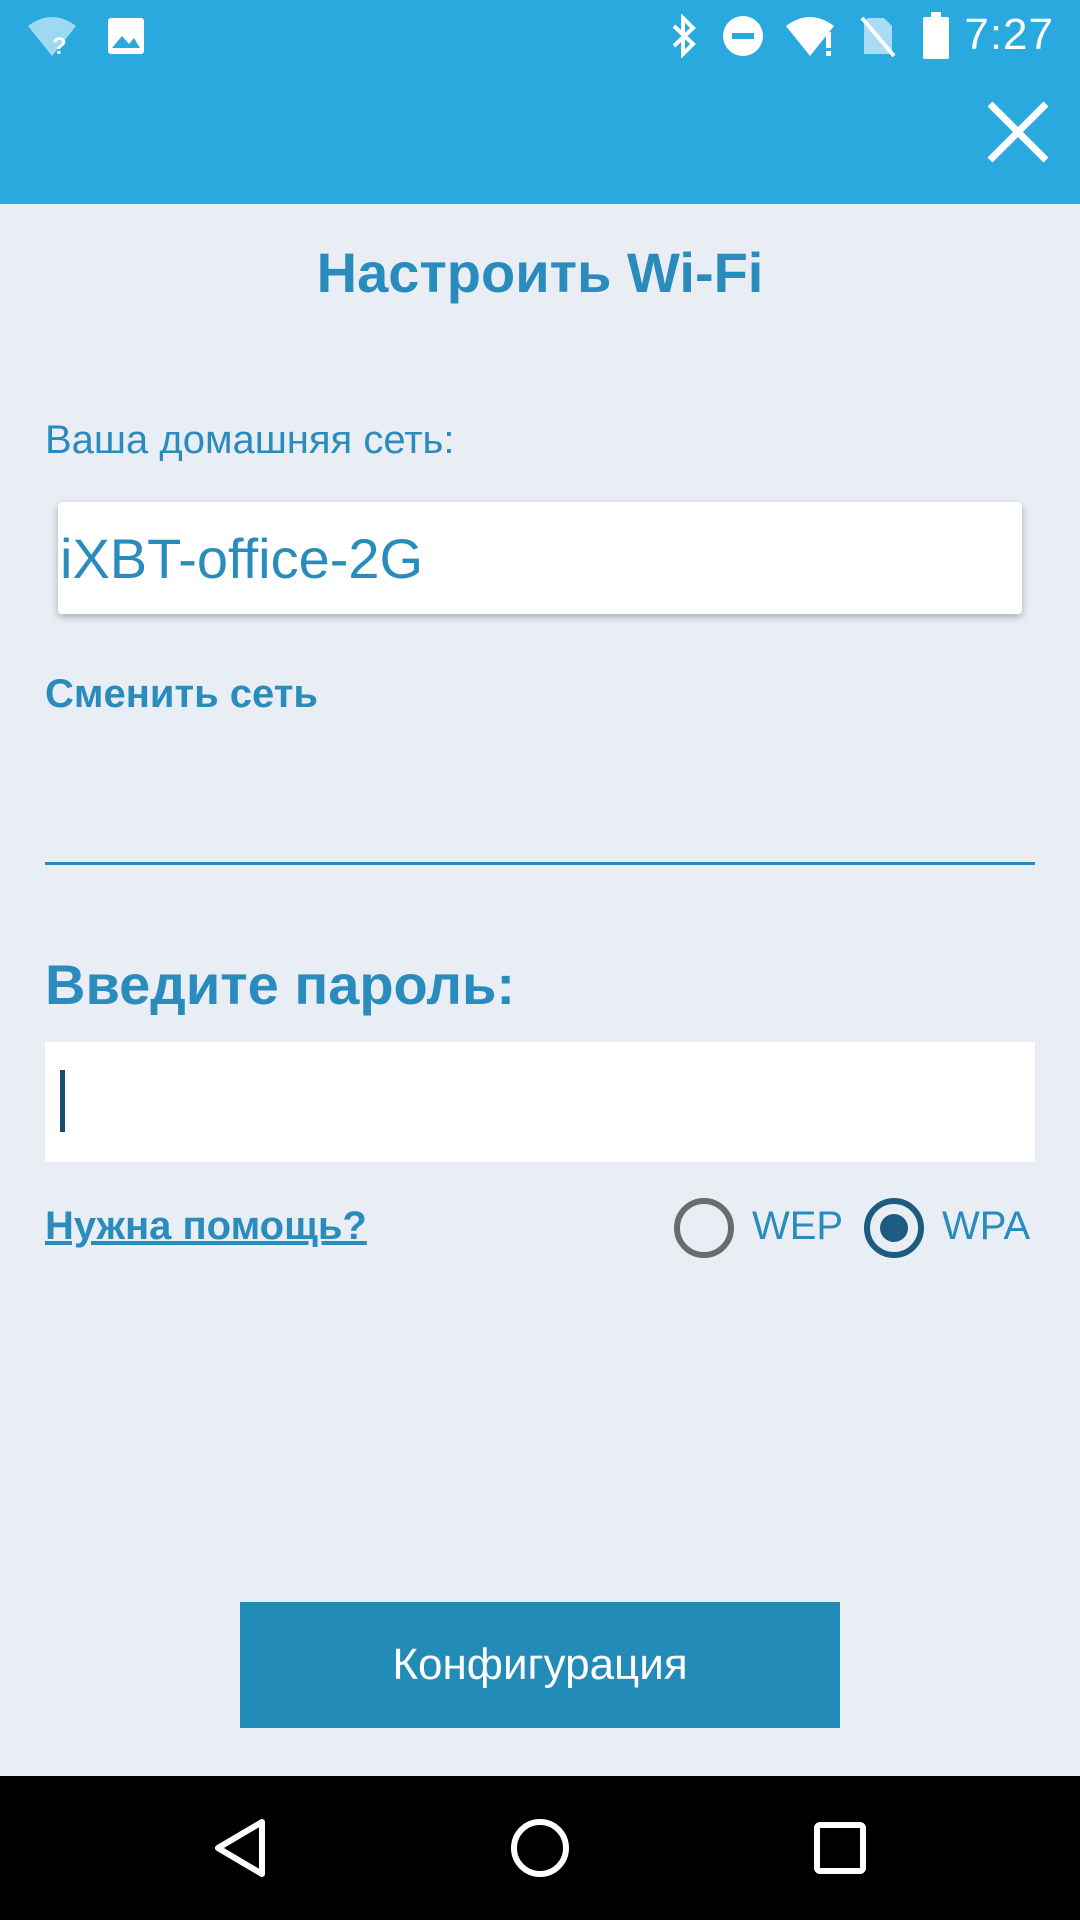 This screenshot has height=1920, width=1080. Describe the element at coordinates (540, 36) in the screenshot. I see `status-bar: ? 7:27` at that location.